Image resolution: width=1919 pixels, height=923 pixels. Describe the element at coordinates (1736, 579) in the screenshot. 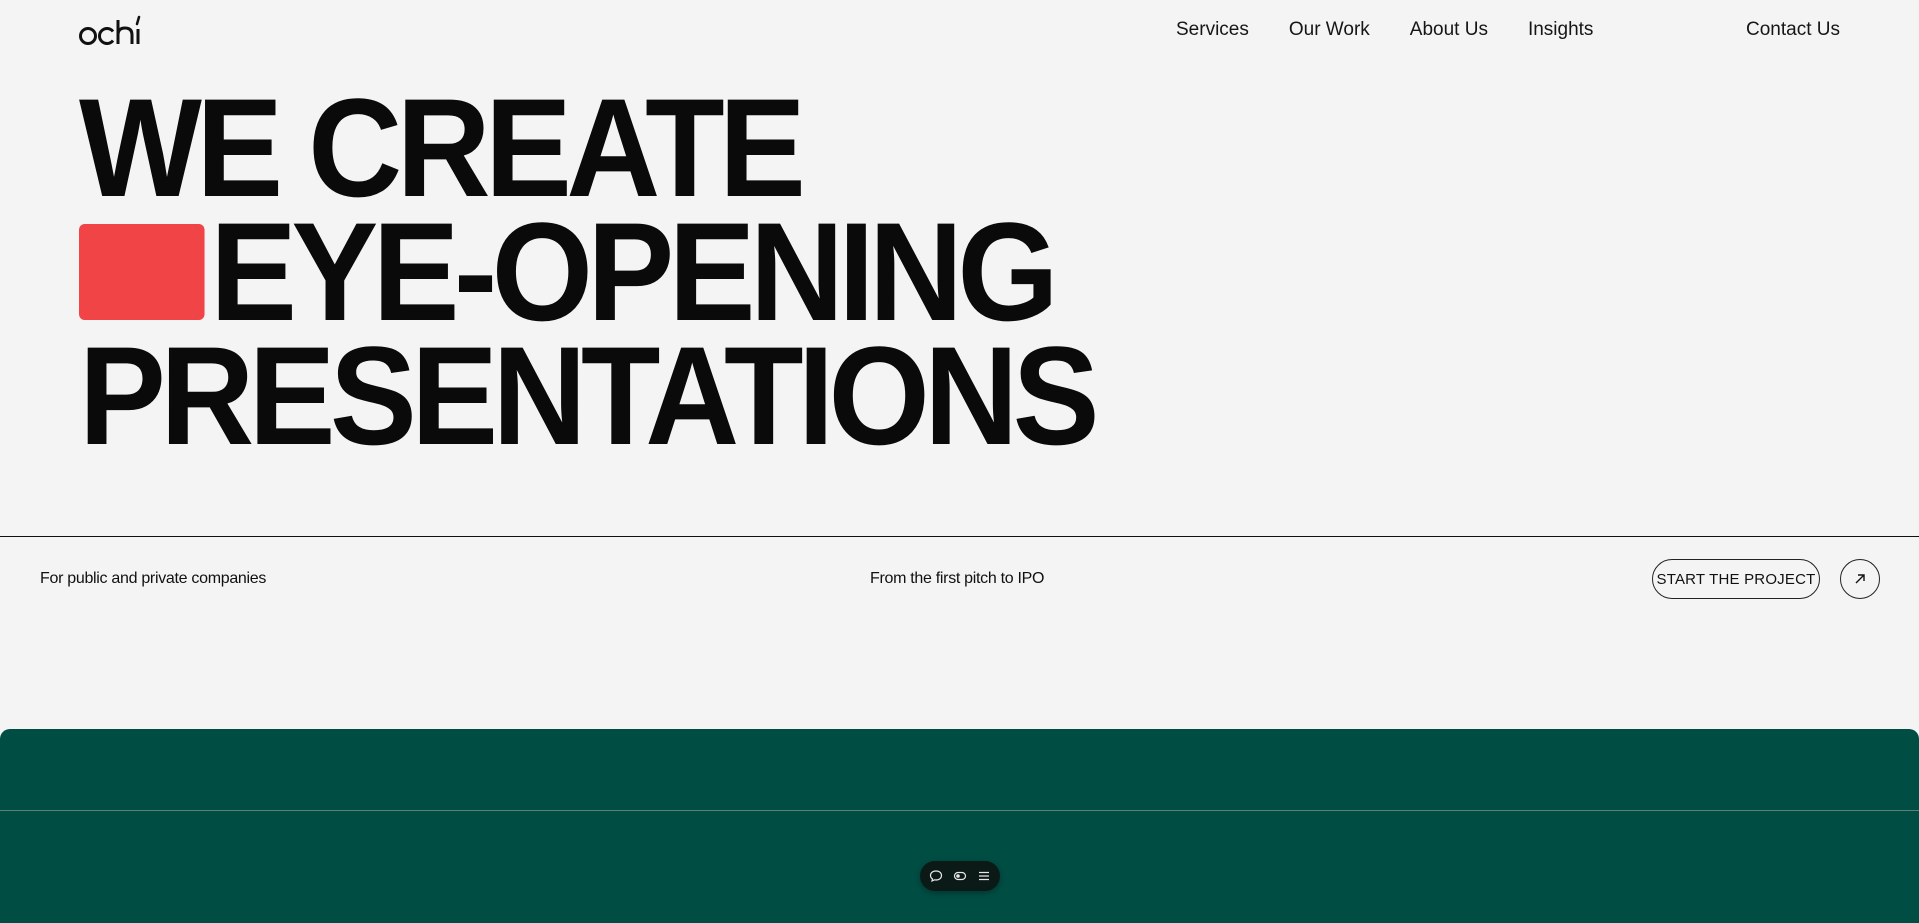

I see `start-project-button: START THE PROJECT` at that location.